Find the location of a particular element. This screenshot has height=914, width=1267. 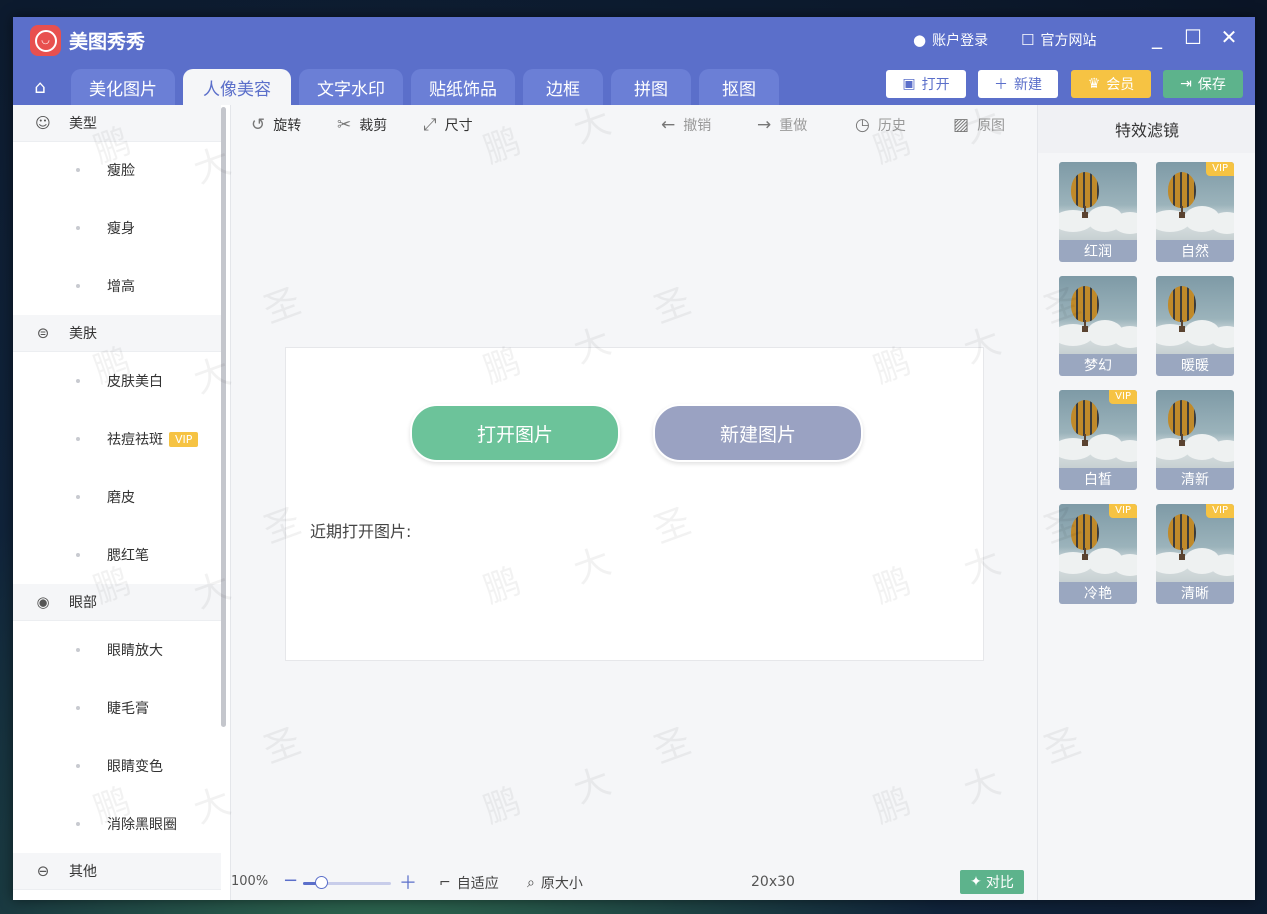

crop-label: 裁剪 is located at coordinates (373, 126).